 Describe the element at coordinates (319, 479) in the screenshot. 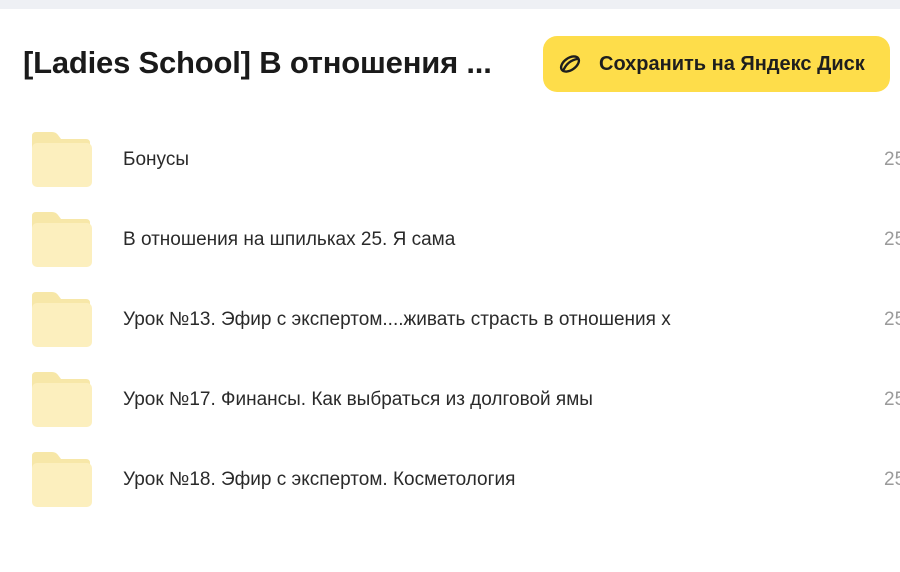

I see `item-name: Урок №18. Эфир с экспертом. Косметология` at that location.